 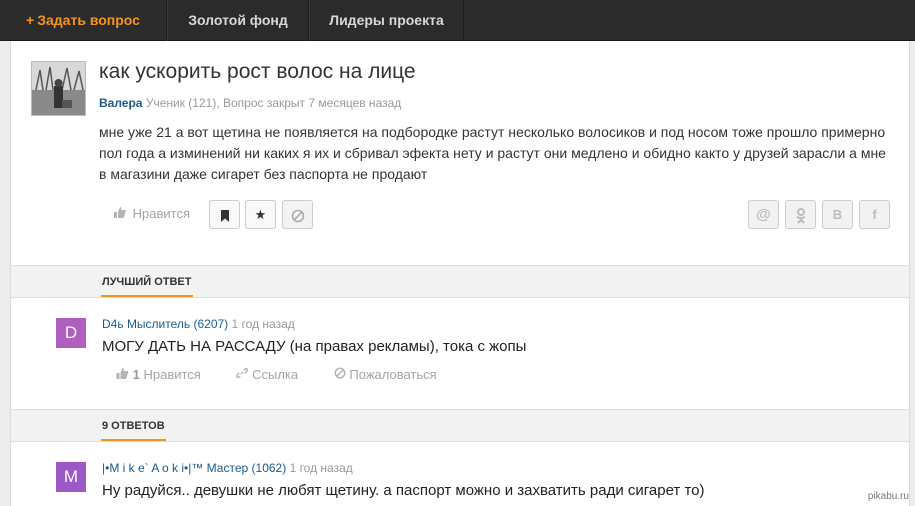 I want to click on ask-question-label: Задать вопрос, so click(x=88, y=20).